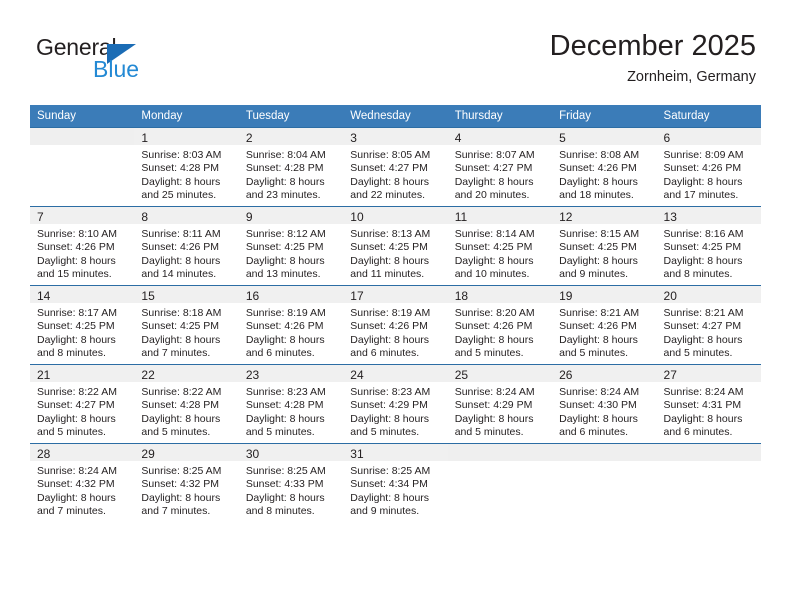 The width and height of the screenshot is (792, 612). I want to click on sunset-text: Sunset: 4:29 PM, so click(493, 405).